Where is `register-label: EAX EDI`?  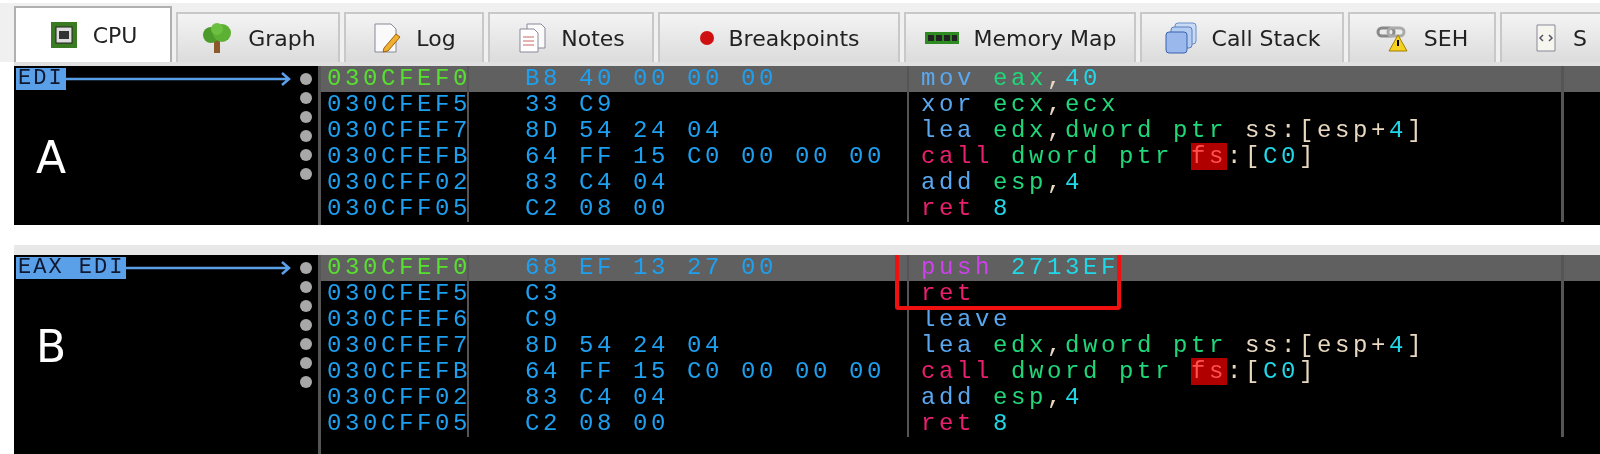 register-label: EAX EDI is located at coordinates (71, 268).